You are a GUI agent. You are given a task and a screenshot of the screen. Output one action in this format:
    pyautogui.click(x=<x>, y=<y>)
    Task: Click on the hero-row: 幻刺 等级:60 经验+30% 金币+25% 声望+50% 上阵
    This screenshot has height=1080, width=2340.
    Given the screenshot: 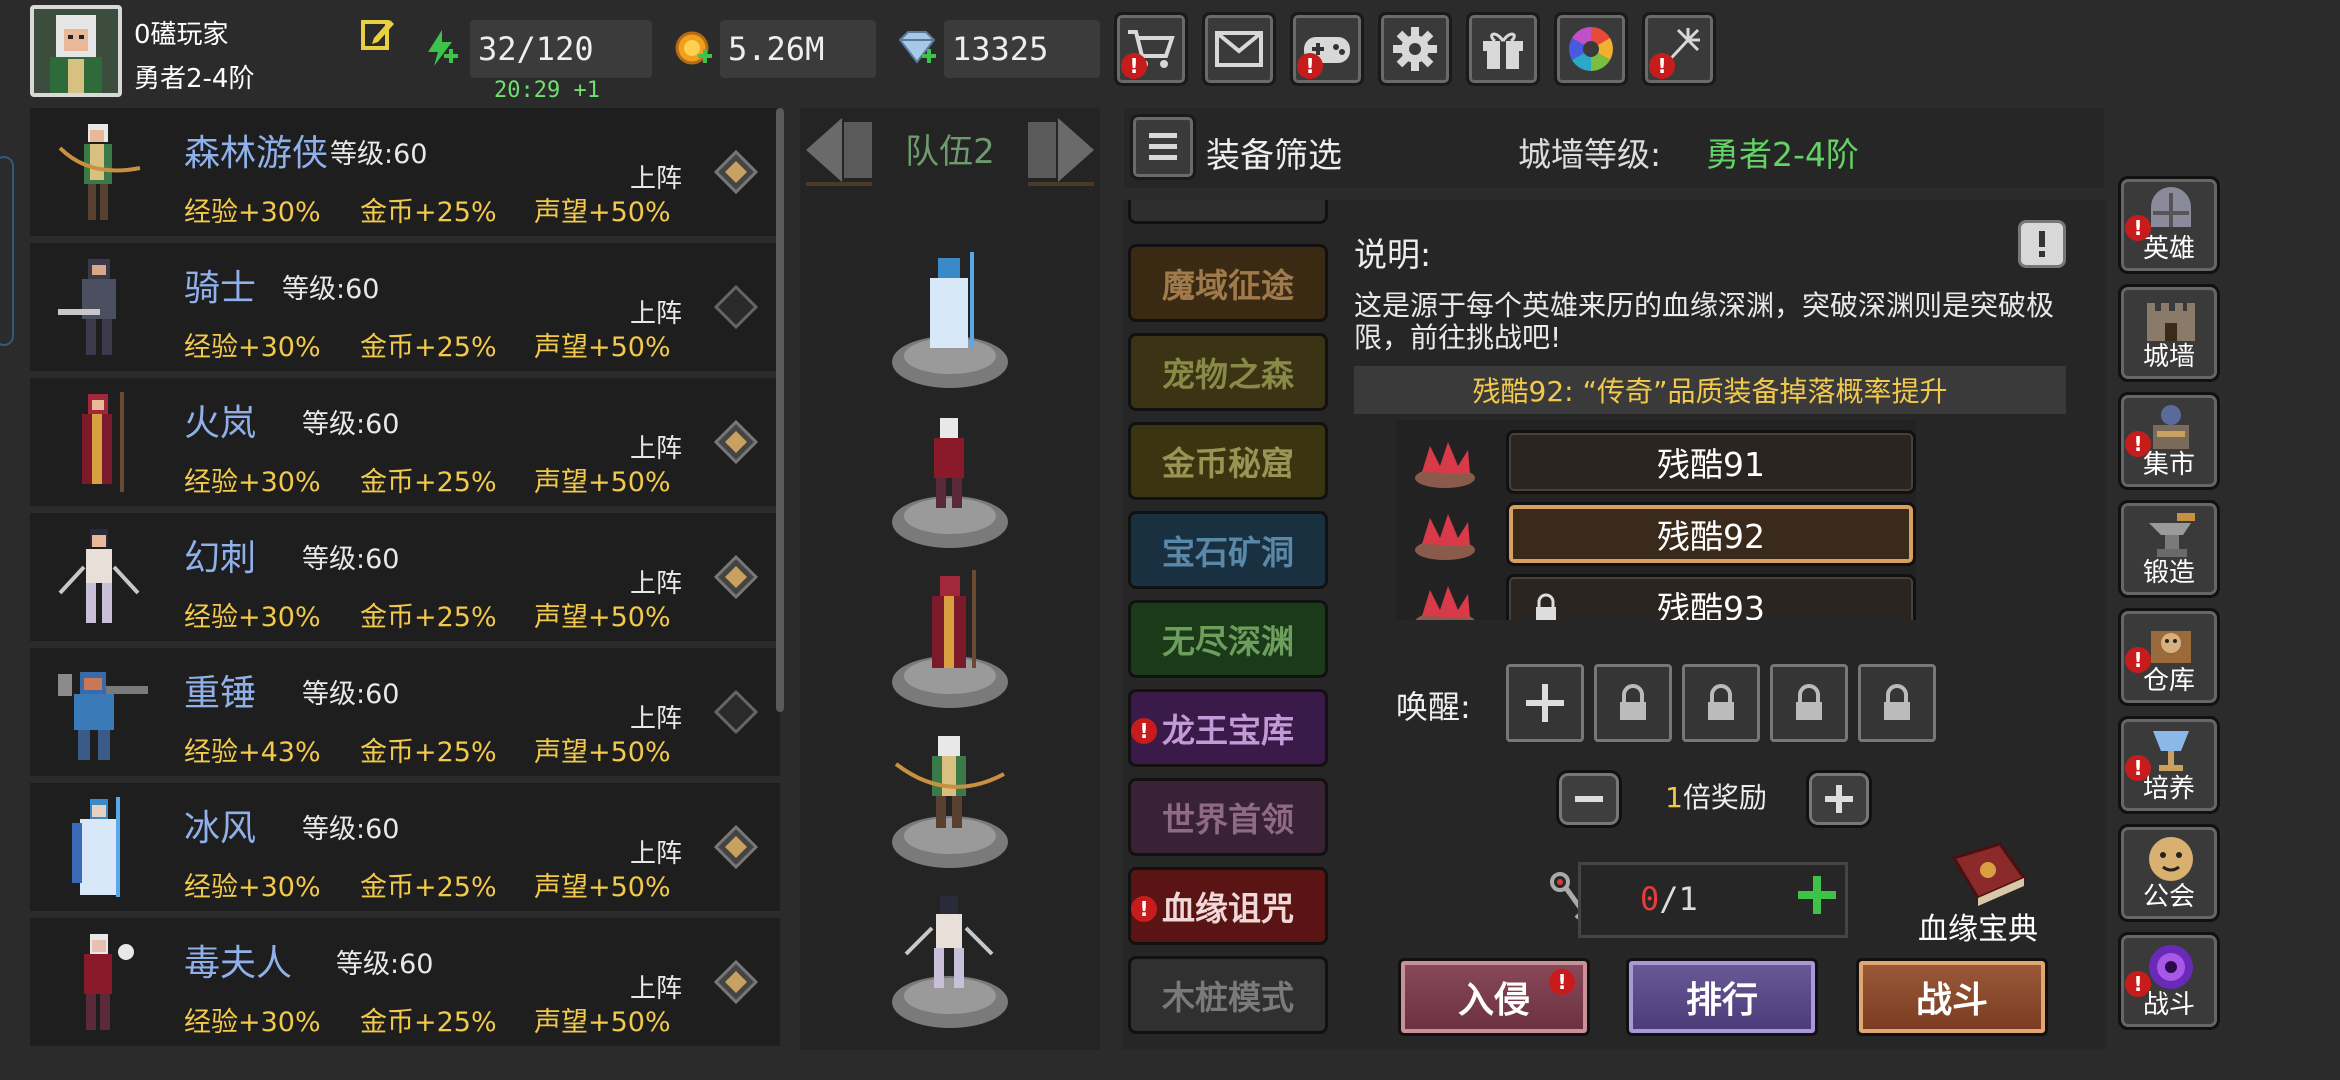 What is the action you would take?
    pyautogui.click(x=405, y=577)
    